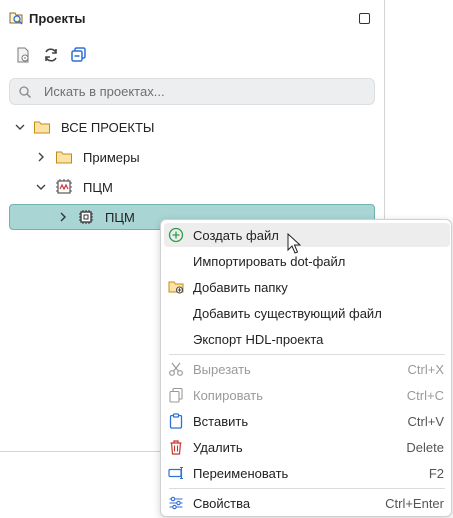  I want to click on menu-item-shortcut: F2, so click(436, 473).